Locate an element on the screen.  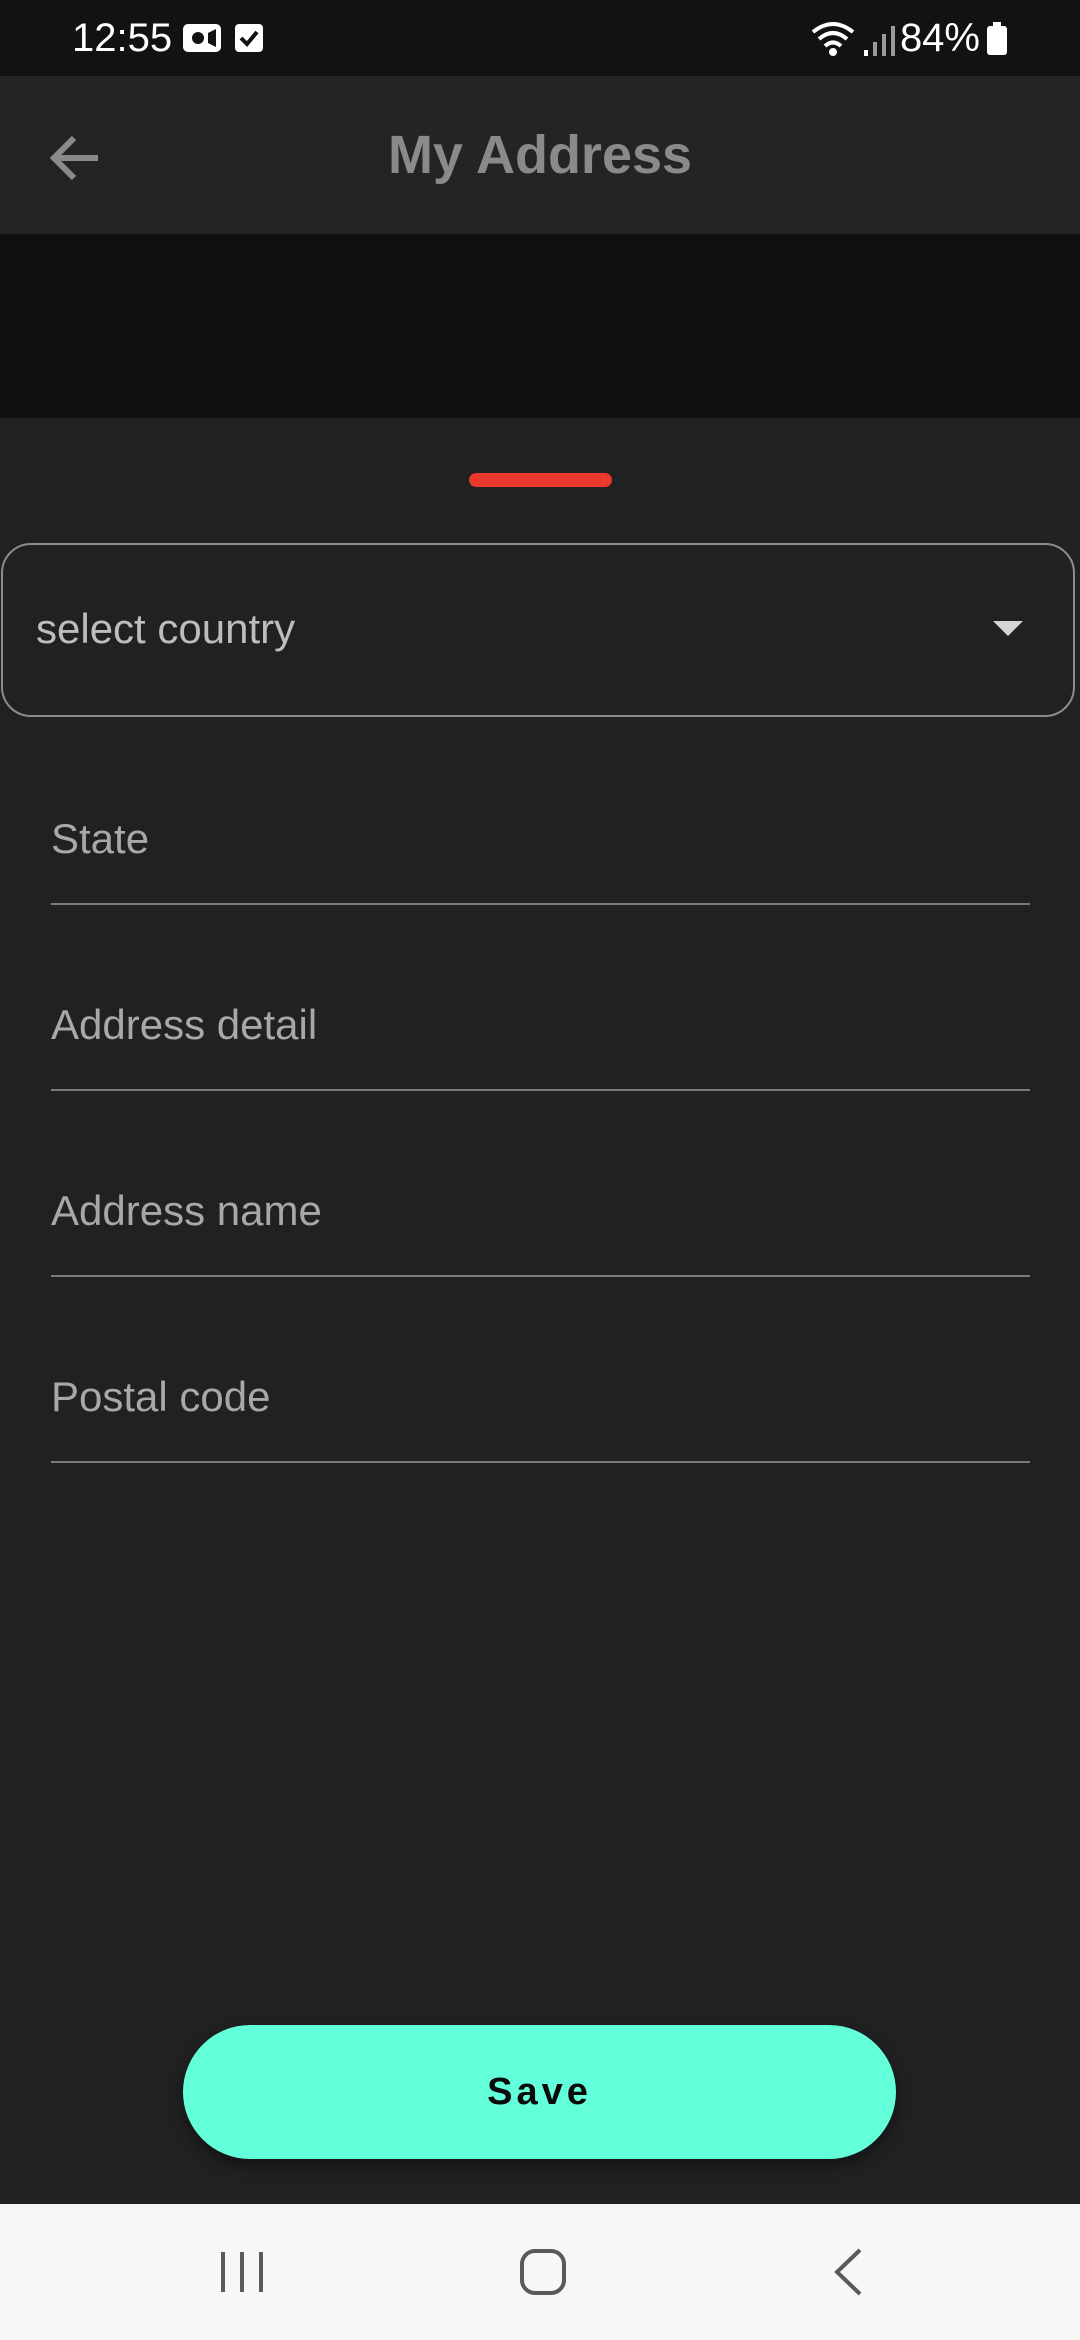
recent-apps-icon is located at coordinates (242, 2272).